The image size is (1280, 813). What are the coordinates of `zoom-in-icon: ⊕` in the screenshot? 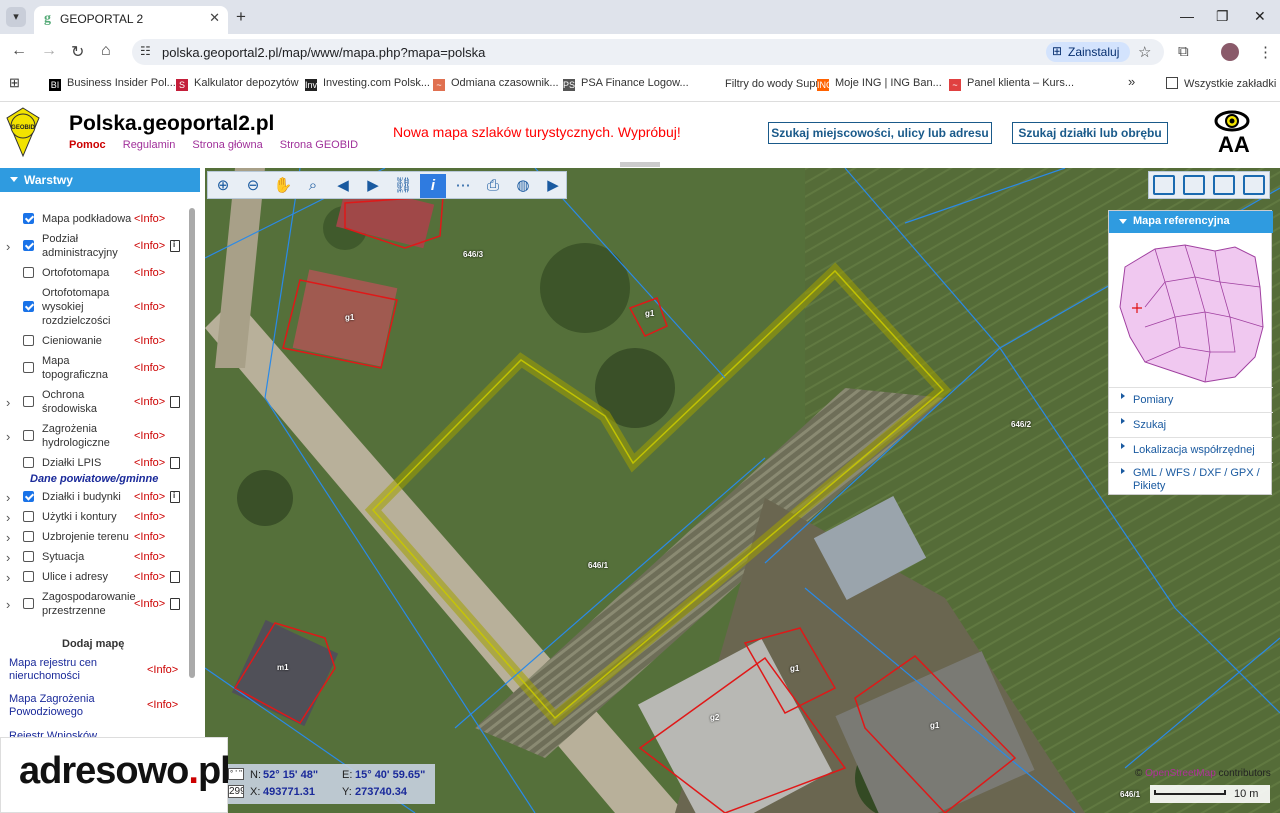 It's located at (223, 186).